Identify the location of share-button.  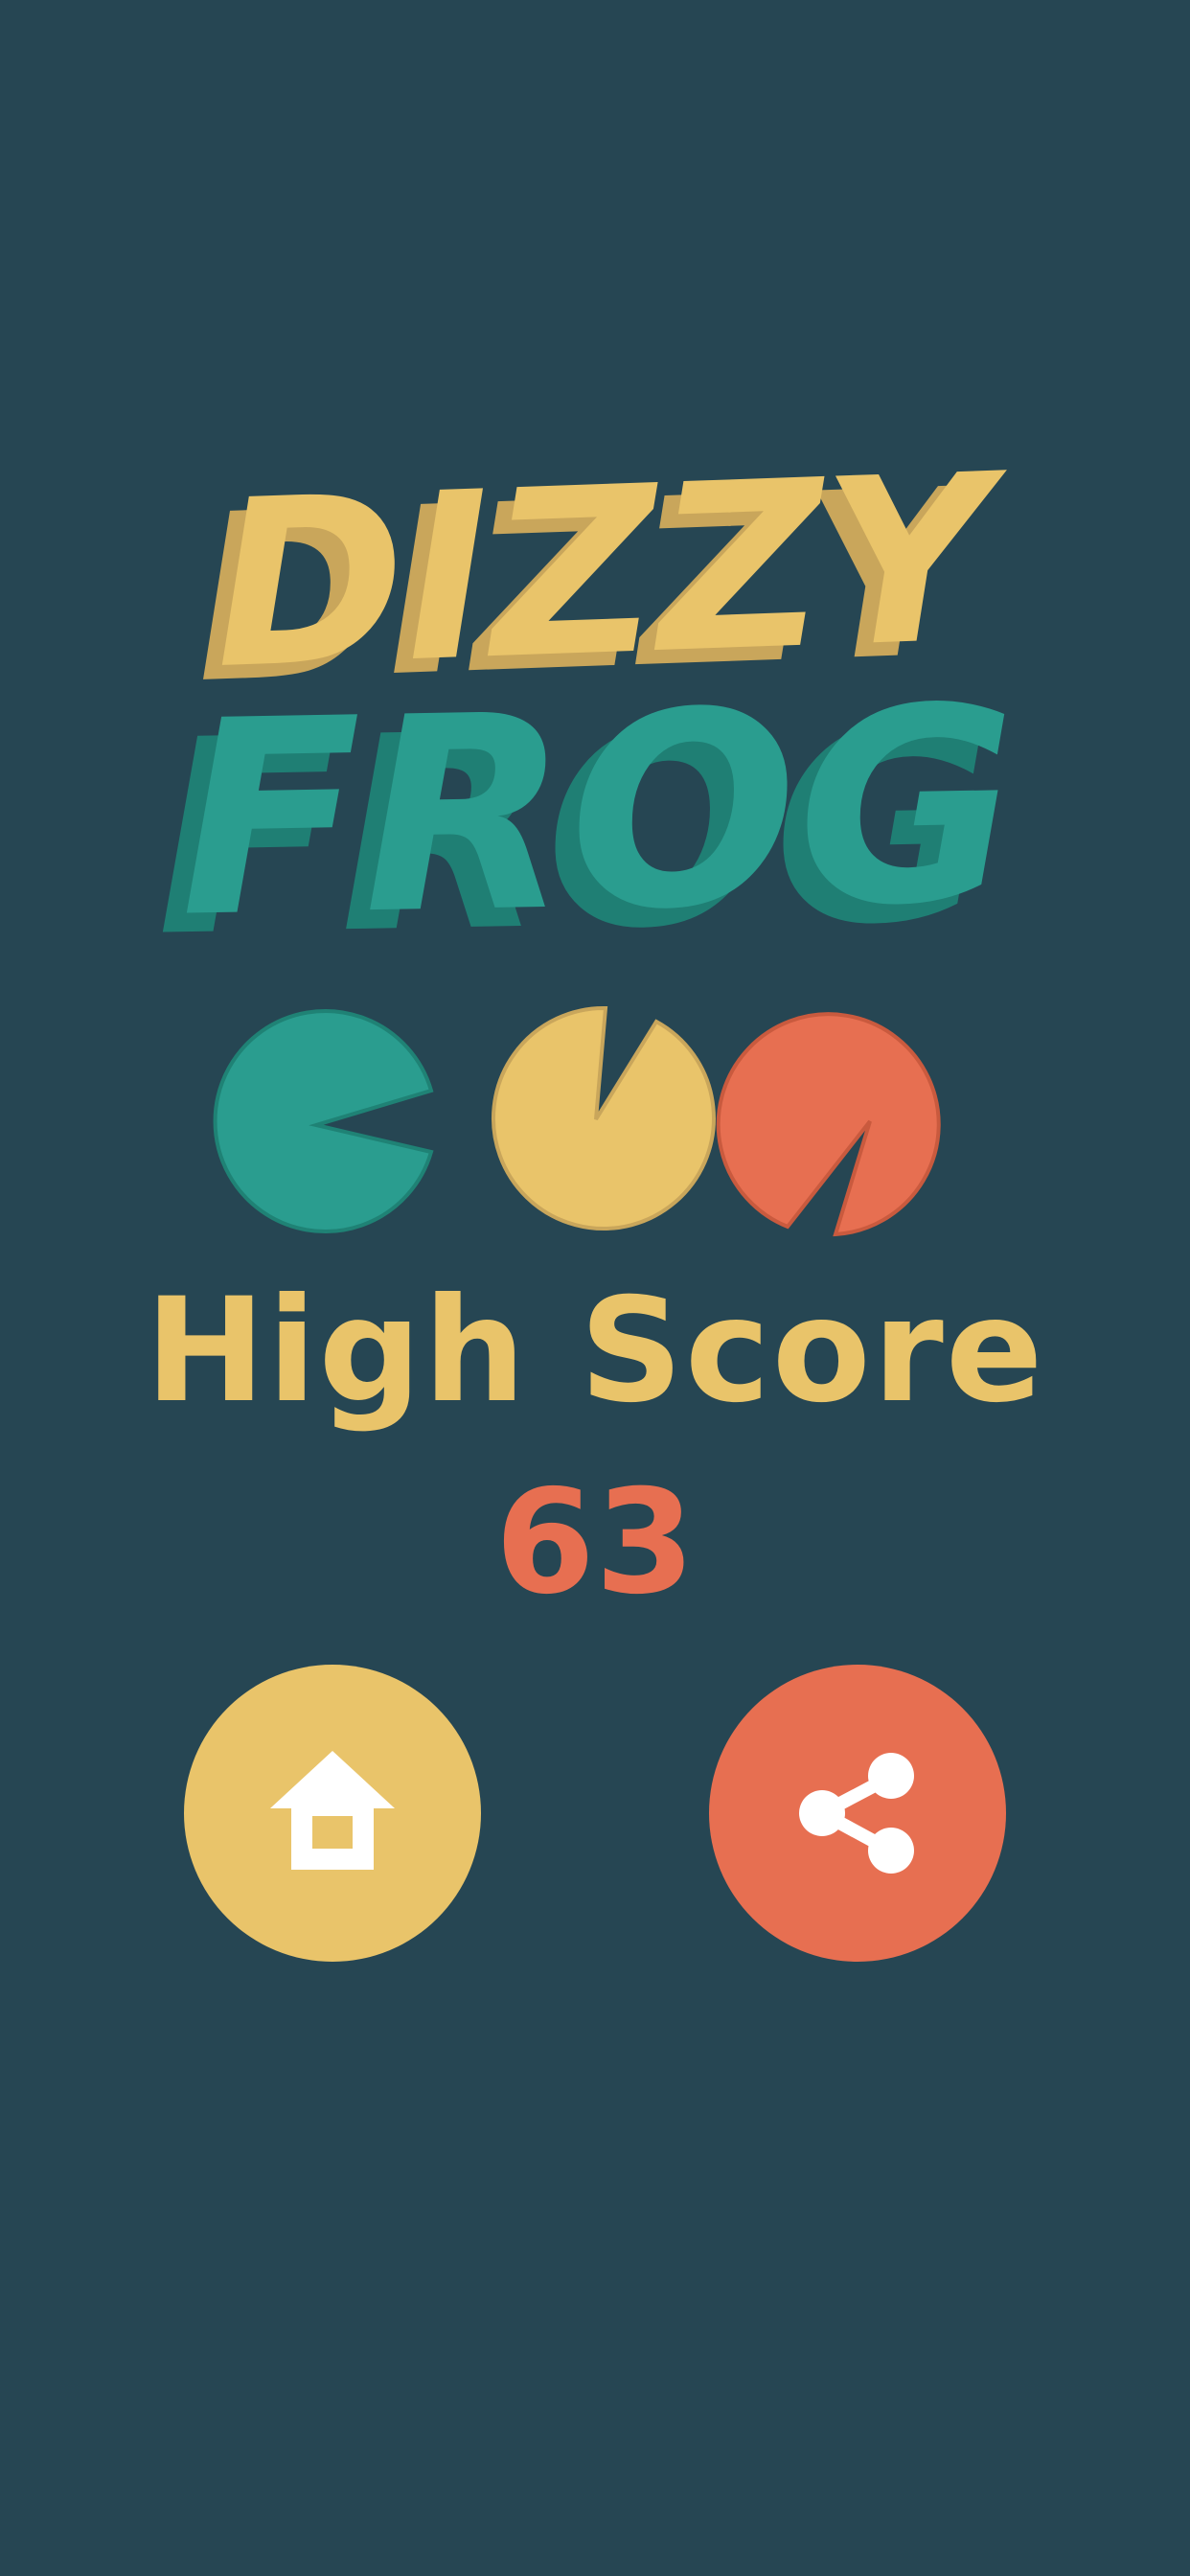
(858, 1813).